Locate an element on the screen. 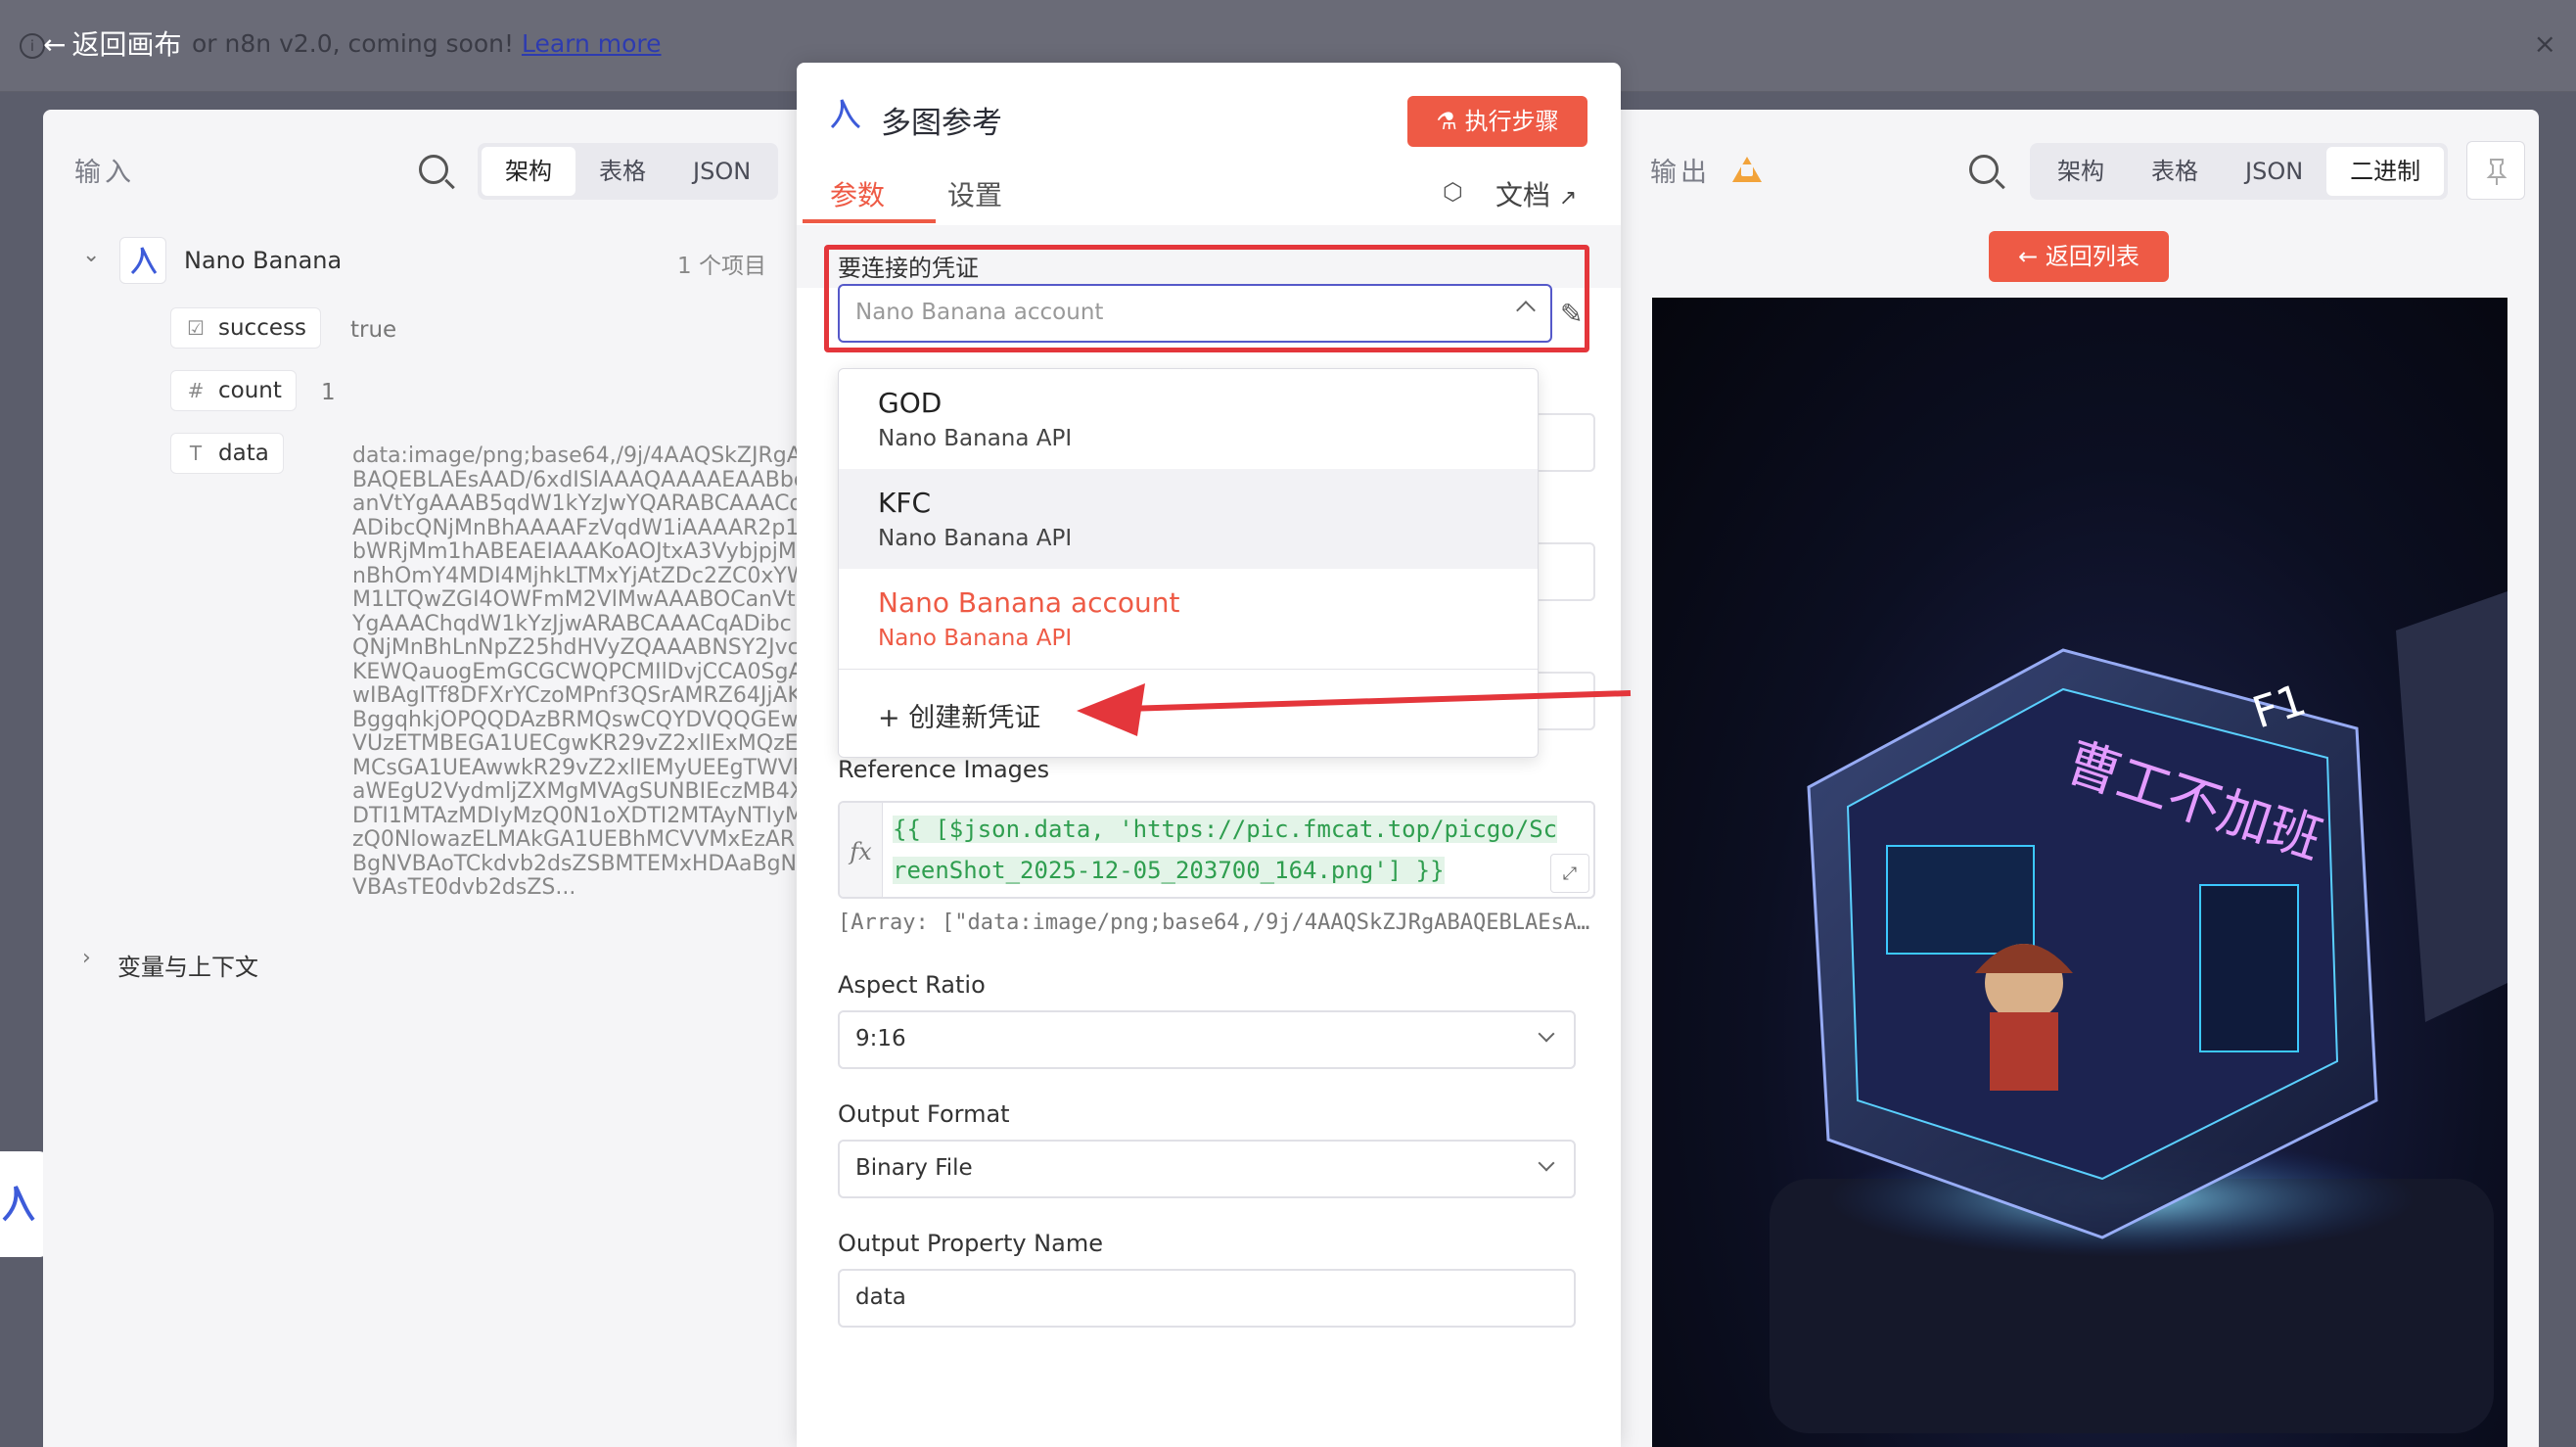 Image resolution: width=2576 pixels, height=1447 pixels. output-format-label: Output Format is located at coordinates (924, 1114).